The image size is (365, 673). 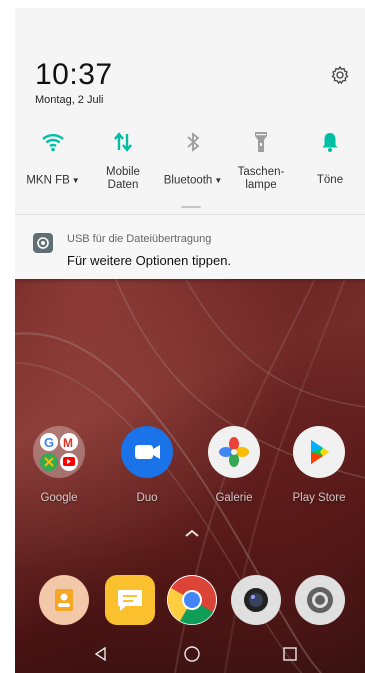 What do you see at coordinates (149, 260) in the screenshot?
I see `notification-body: Für weitere Optionen tippen.` at bounding box center [149, 260].